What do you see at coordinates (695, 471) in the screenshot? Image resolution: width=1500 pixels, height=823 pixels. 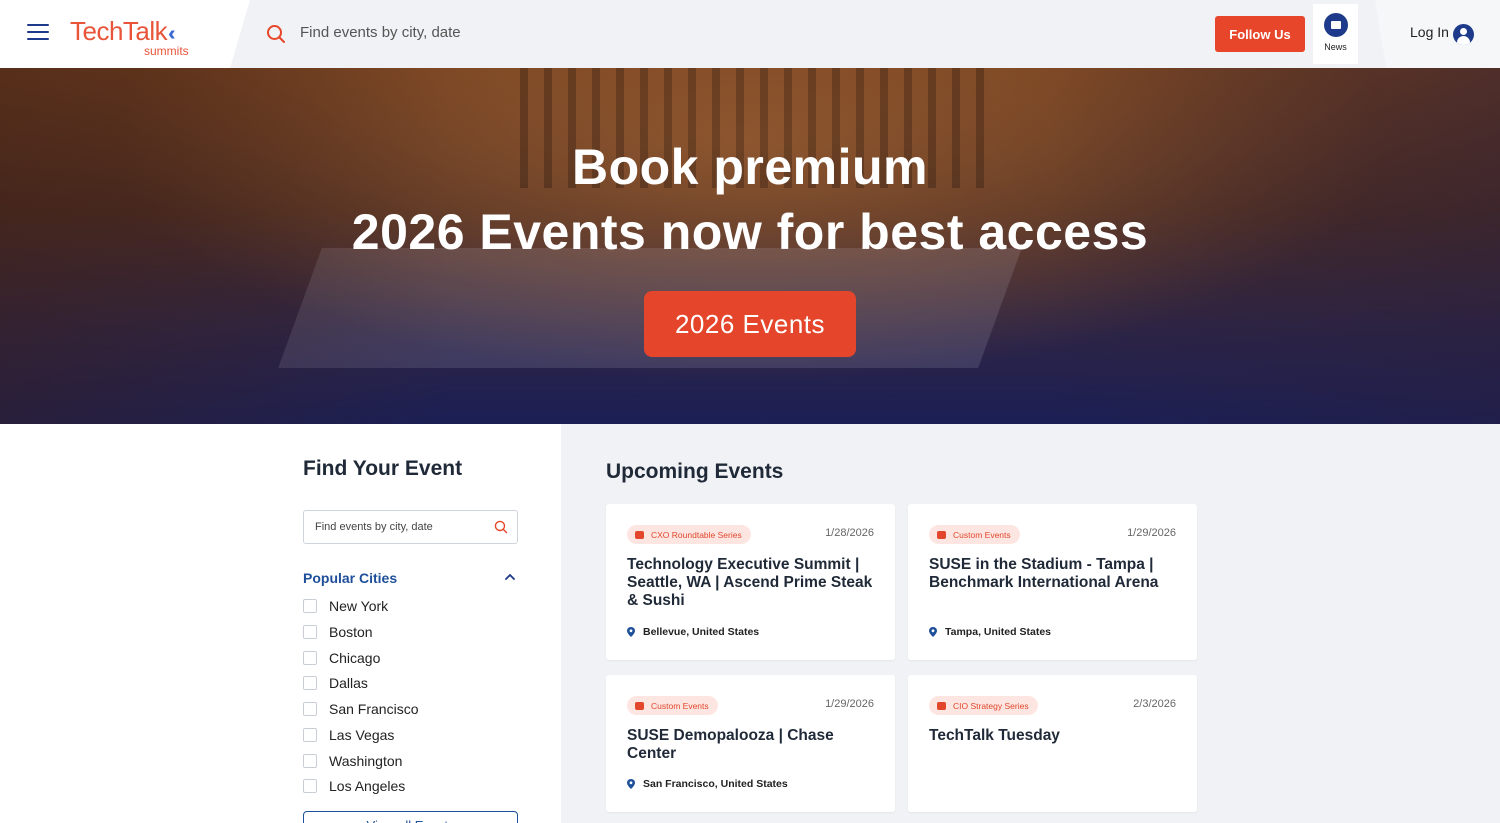 I see `upcoming-events-title: Upcoming Events` at bounding box center [695, 471].